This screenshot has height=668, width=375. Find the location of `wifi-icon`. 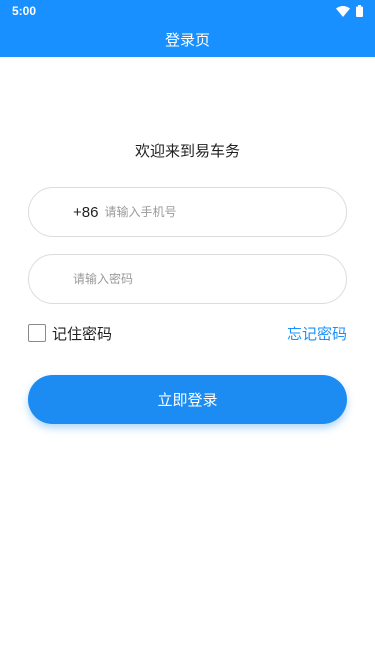

wifi-icon is located at coordinates (343, 11).